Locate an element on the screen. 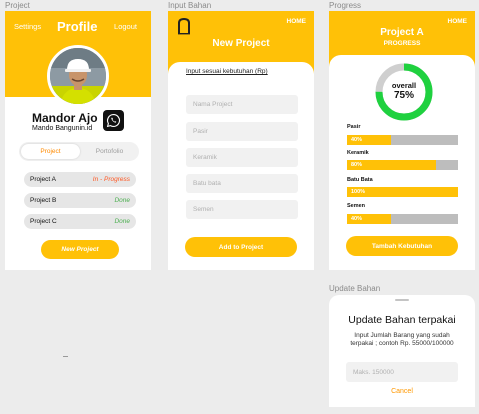 This screenshot has height=414, width=479. form-subtitle: Input sesuai kebutuhan (Rp) is located at coordinates (227, 71).